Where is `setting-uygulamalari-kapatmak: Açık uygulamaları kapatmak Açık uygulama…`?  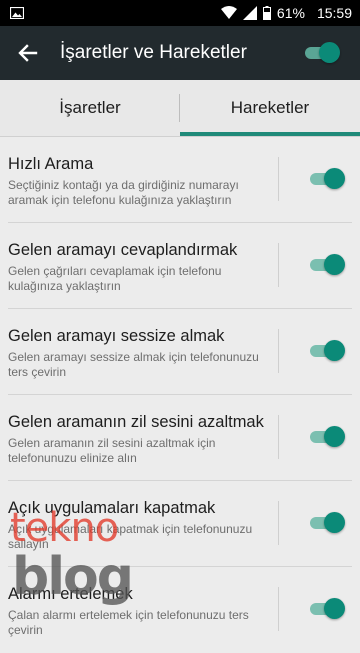 setting-uygulamalari-kapatmak: Açık uygulamaları kapatmak Açık uygulama… is located at coordinates (180, 524).